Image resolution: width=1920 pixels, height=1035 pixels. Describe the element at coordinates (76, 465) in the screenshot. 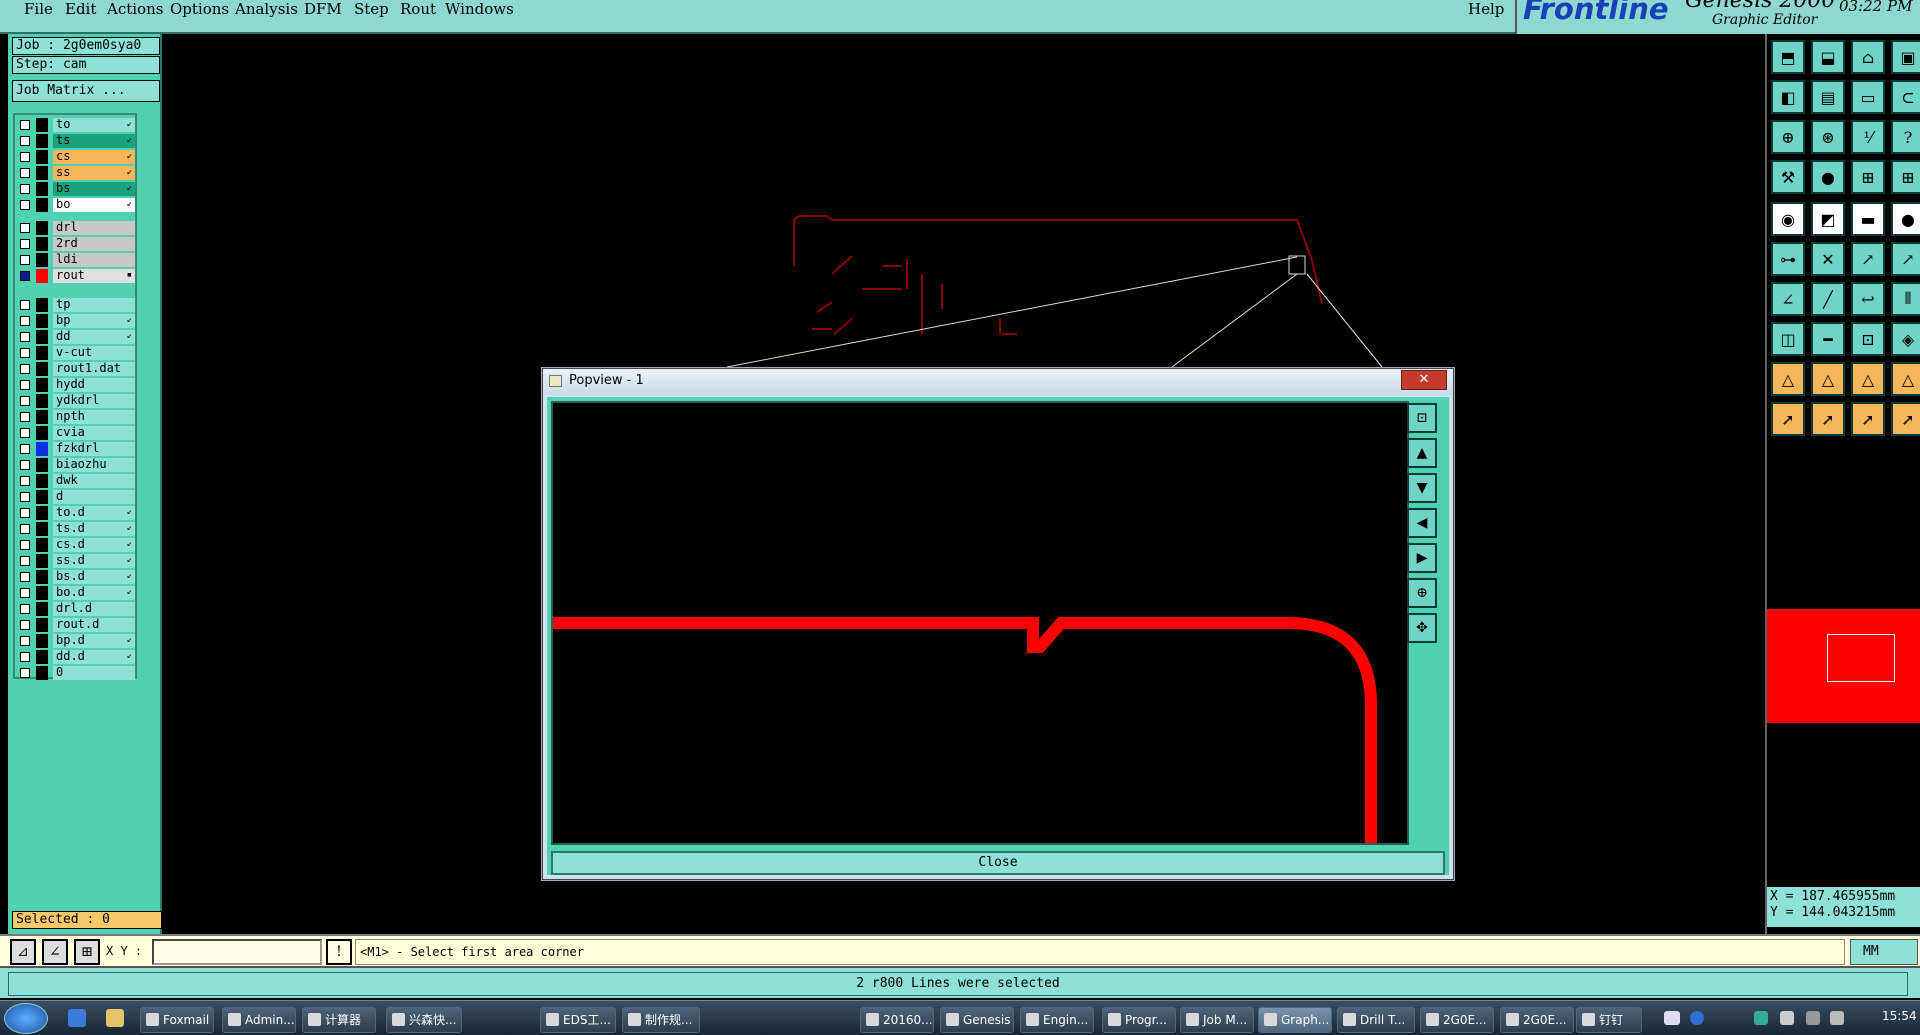

I see `layer-row: biaozhu` at that location.